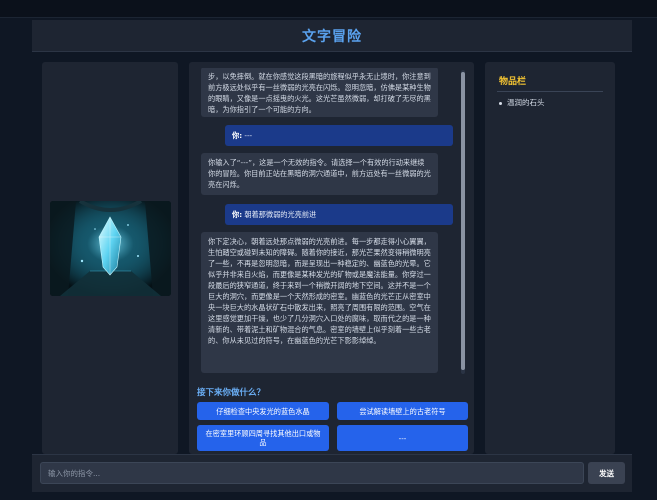  Describe the element at coordinates (339, 135) in the screenshot. I see `user-message: 你: ---` at that location.